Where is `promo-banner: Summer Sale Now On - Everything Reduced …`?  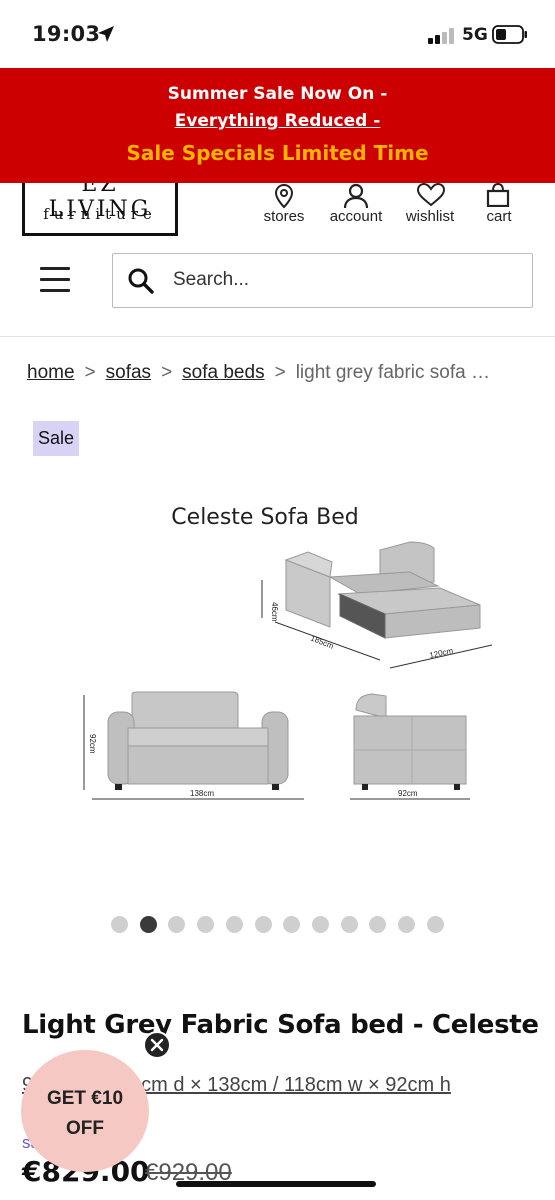
promo-banner: Summer Sale Now On - Everything Reduced … is located at coordinates (277, 125).